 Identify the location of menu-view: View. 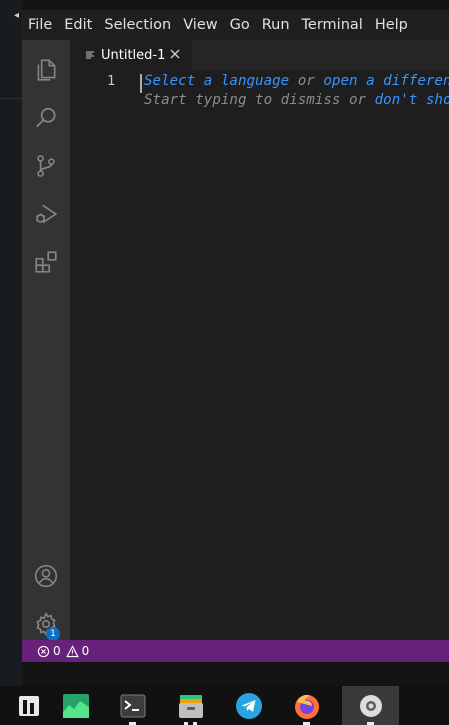
(200, 25).